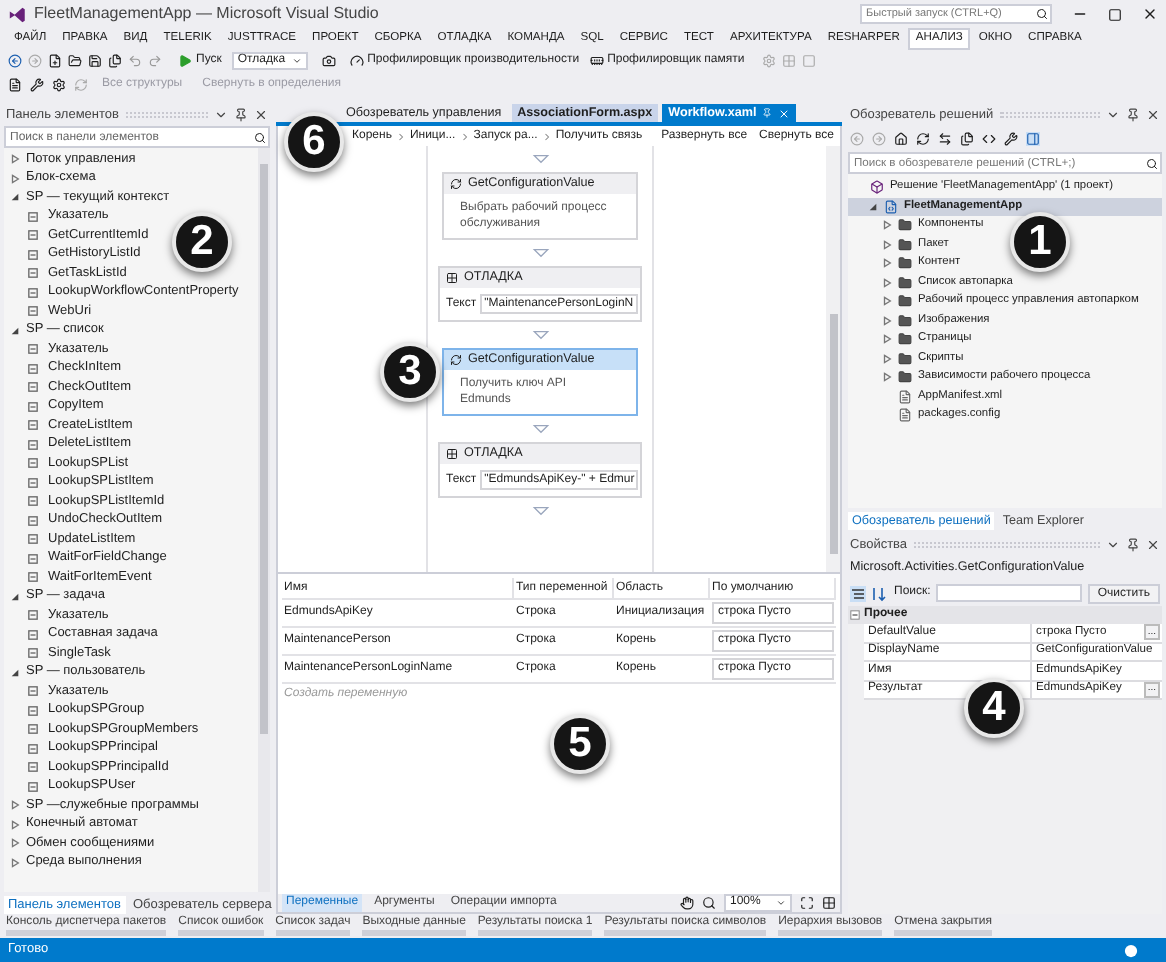 This screenshot has width=1166, height=962. I want to click on hand-icon, so click(687, 903).